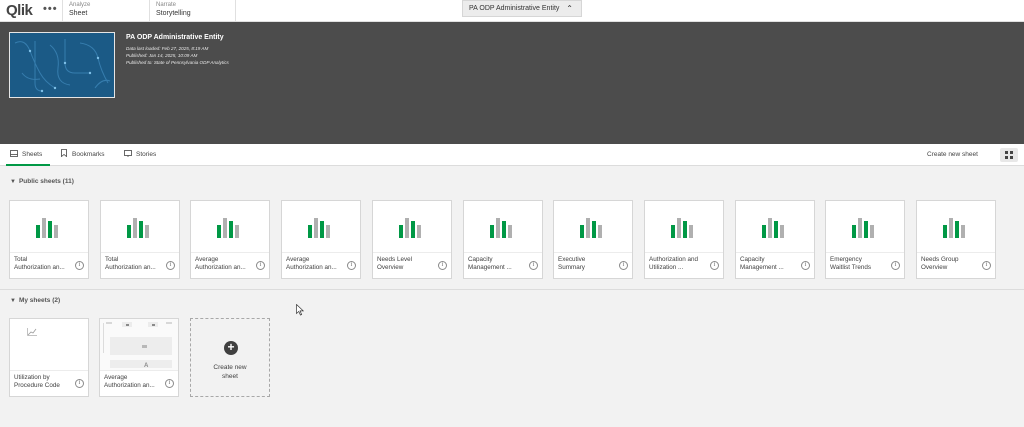 This screenshot has width=1024, height=427. What do you see at coordinates (50, 9) in the screenshot?
I see `more-menu-icon: •••` at bounding box center [50, 9].